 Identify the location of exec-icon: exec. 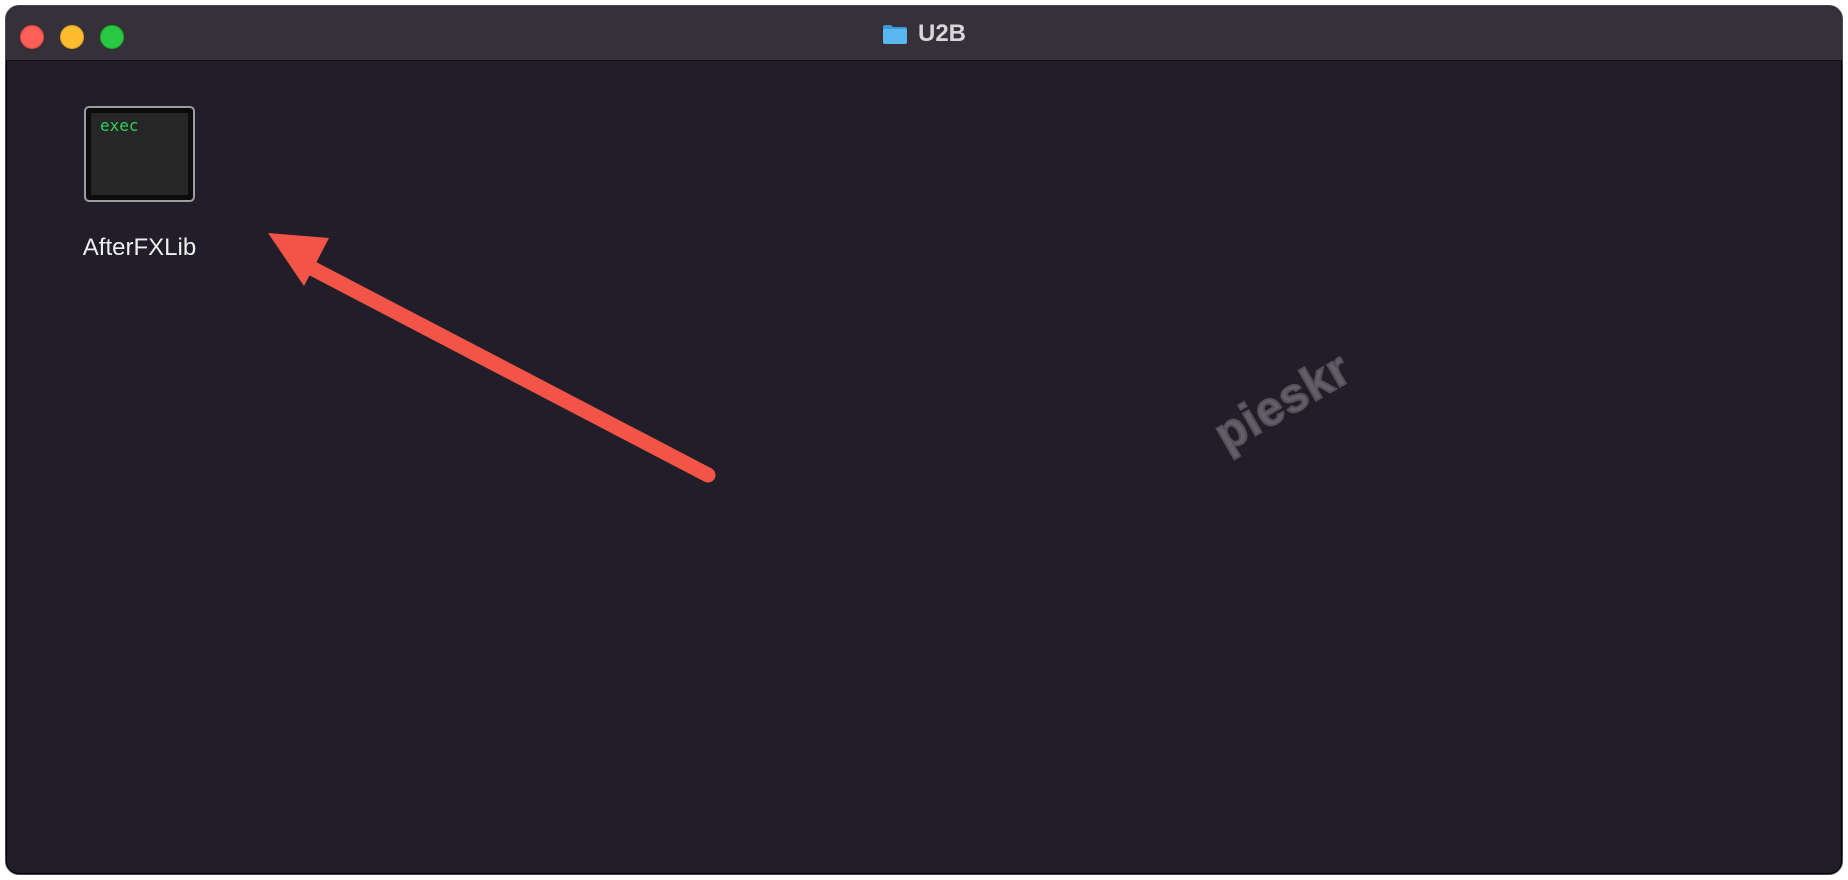
(139, 154).